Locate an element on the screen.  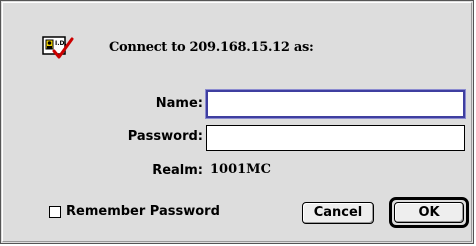
cancel-button: Cancel is located at coordinates (338, 213).